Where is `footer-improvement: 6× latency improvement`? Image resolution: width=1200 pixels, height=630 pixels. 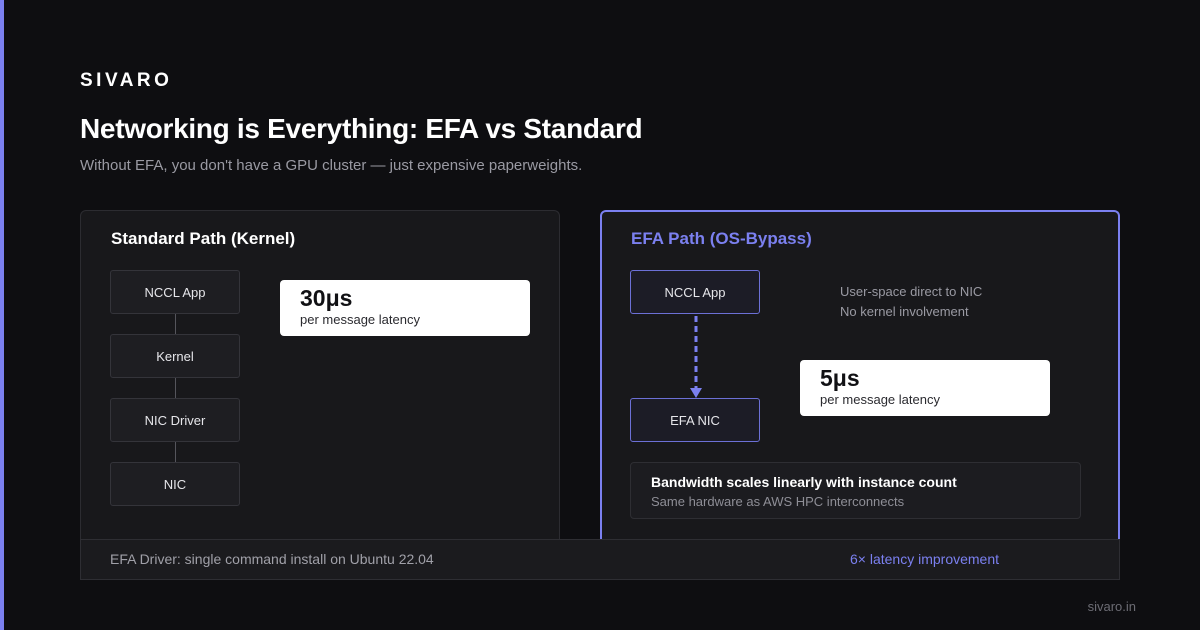 footer-improvement: 6× latency improvement is located at coordinates (925, 559).